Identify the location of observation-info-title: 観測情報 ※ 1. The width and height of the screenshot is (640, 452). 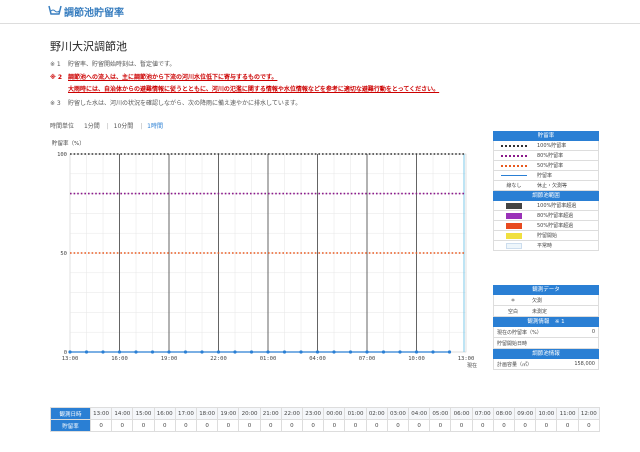
(546, 322).